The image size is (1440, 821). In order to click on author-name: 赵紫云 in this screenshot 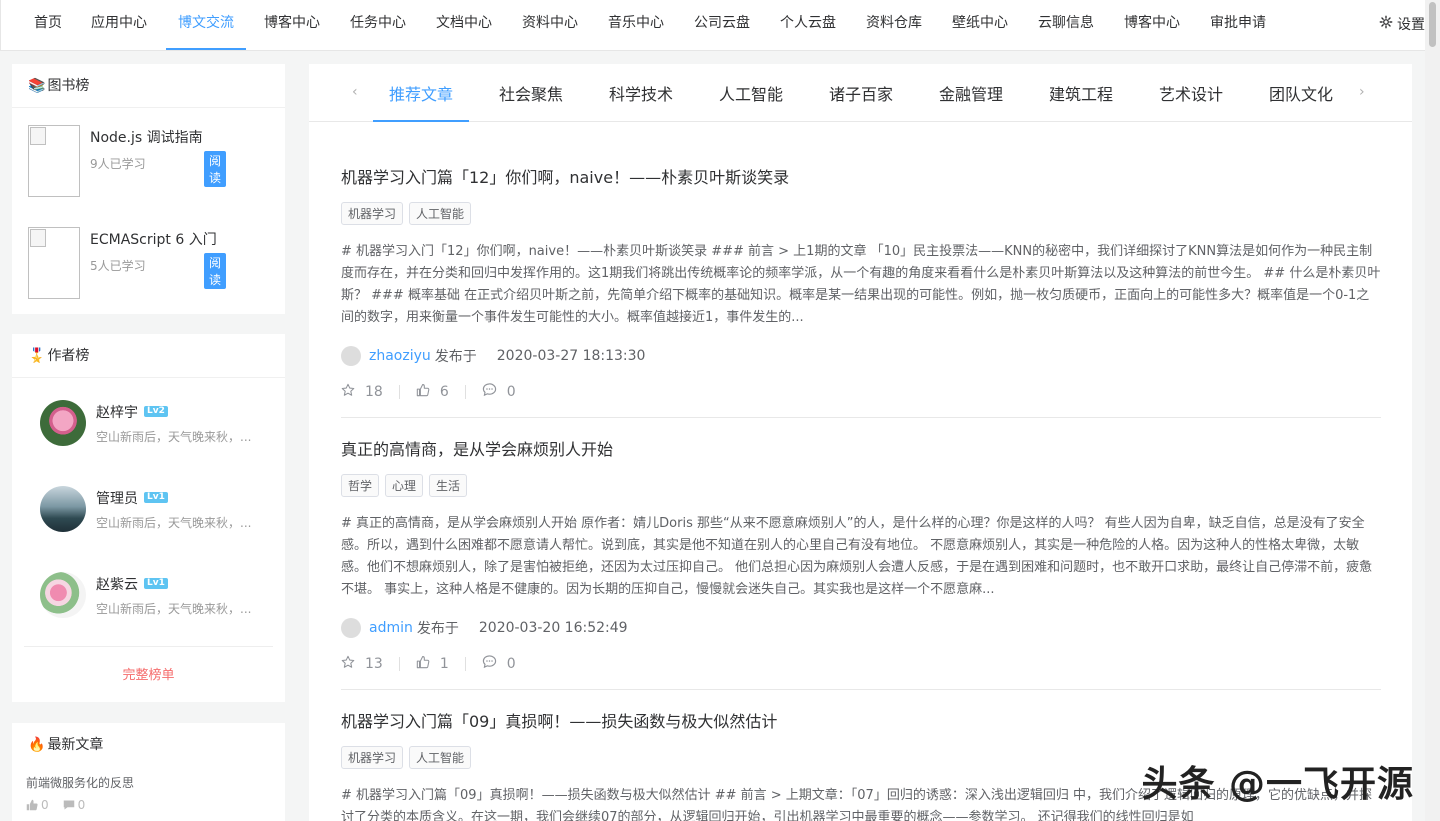, I will do `click(117, 584)`.